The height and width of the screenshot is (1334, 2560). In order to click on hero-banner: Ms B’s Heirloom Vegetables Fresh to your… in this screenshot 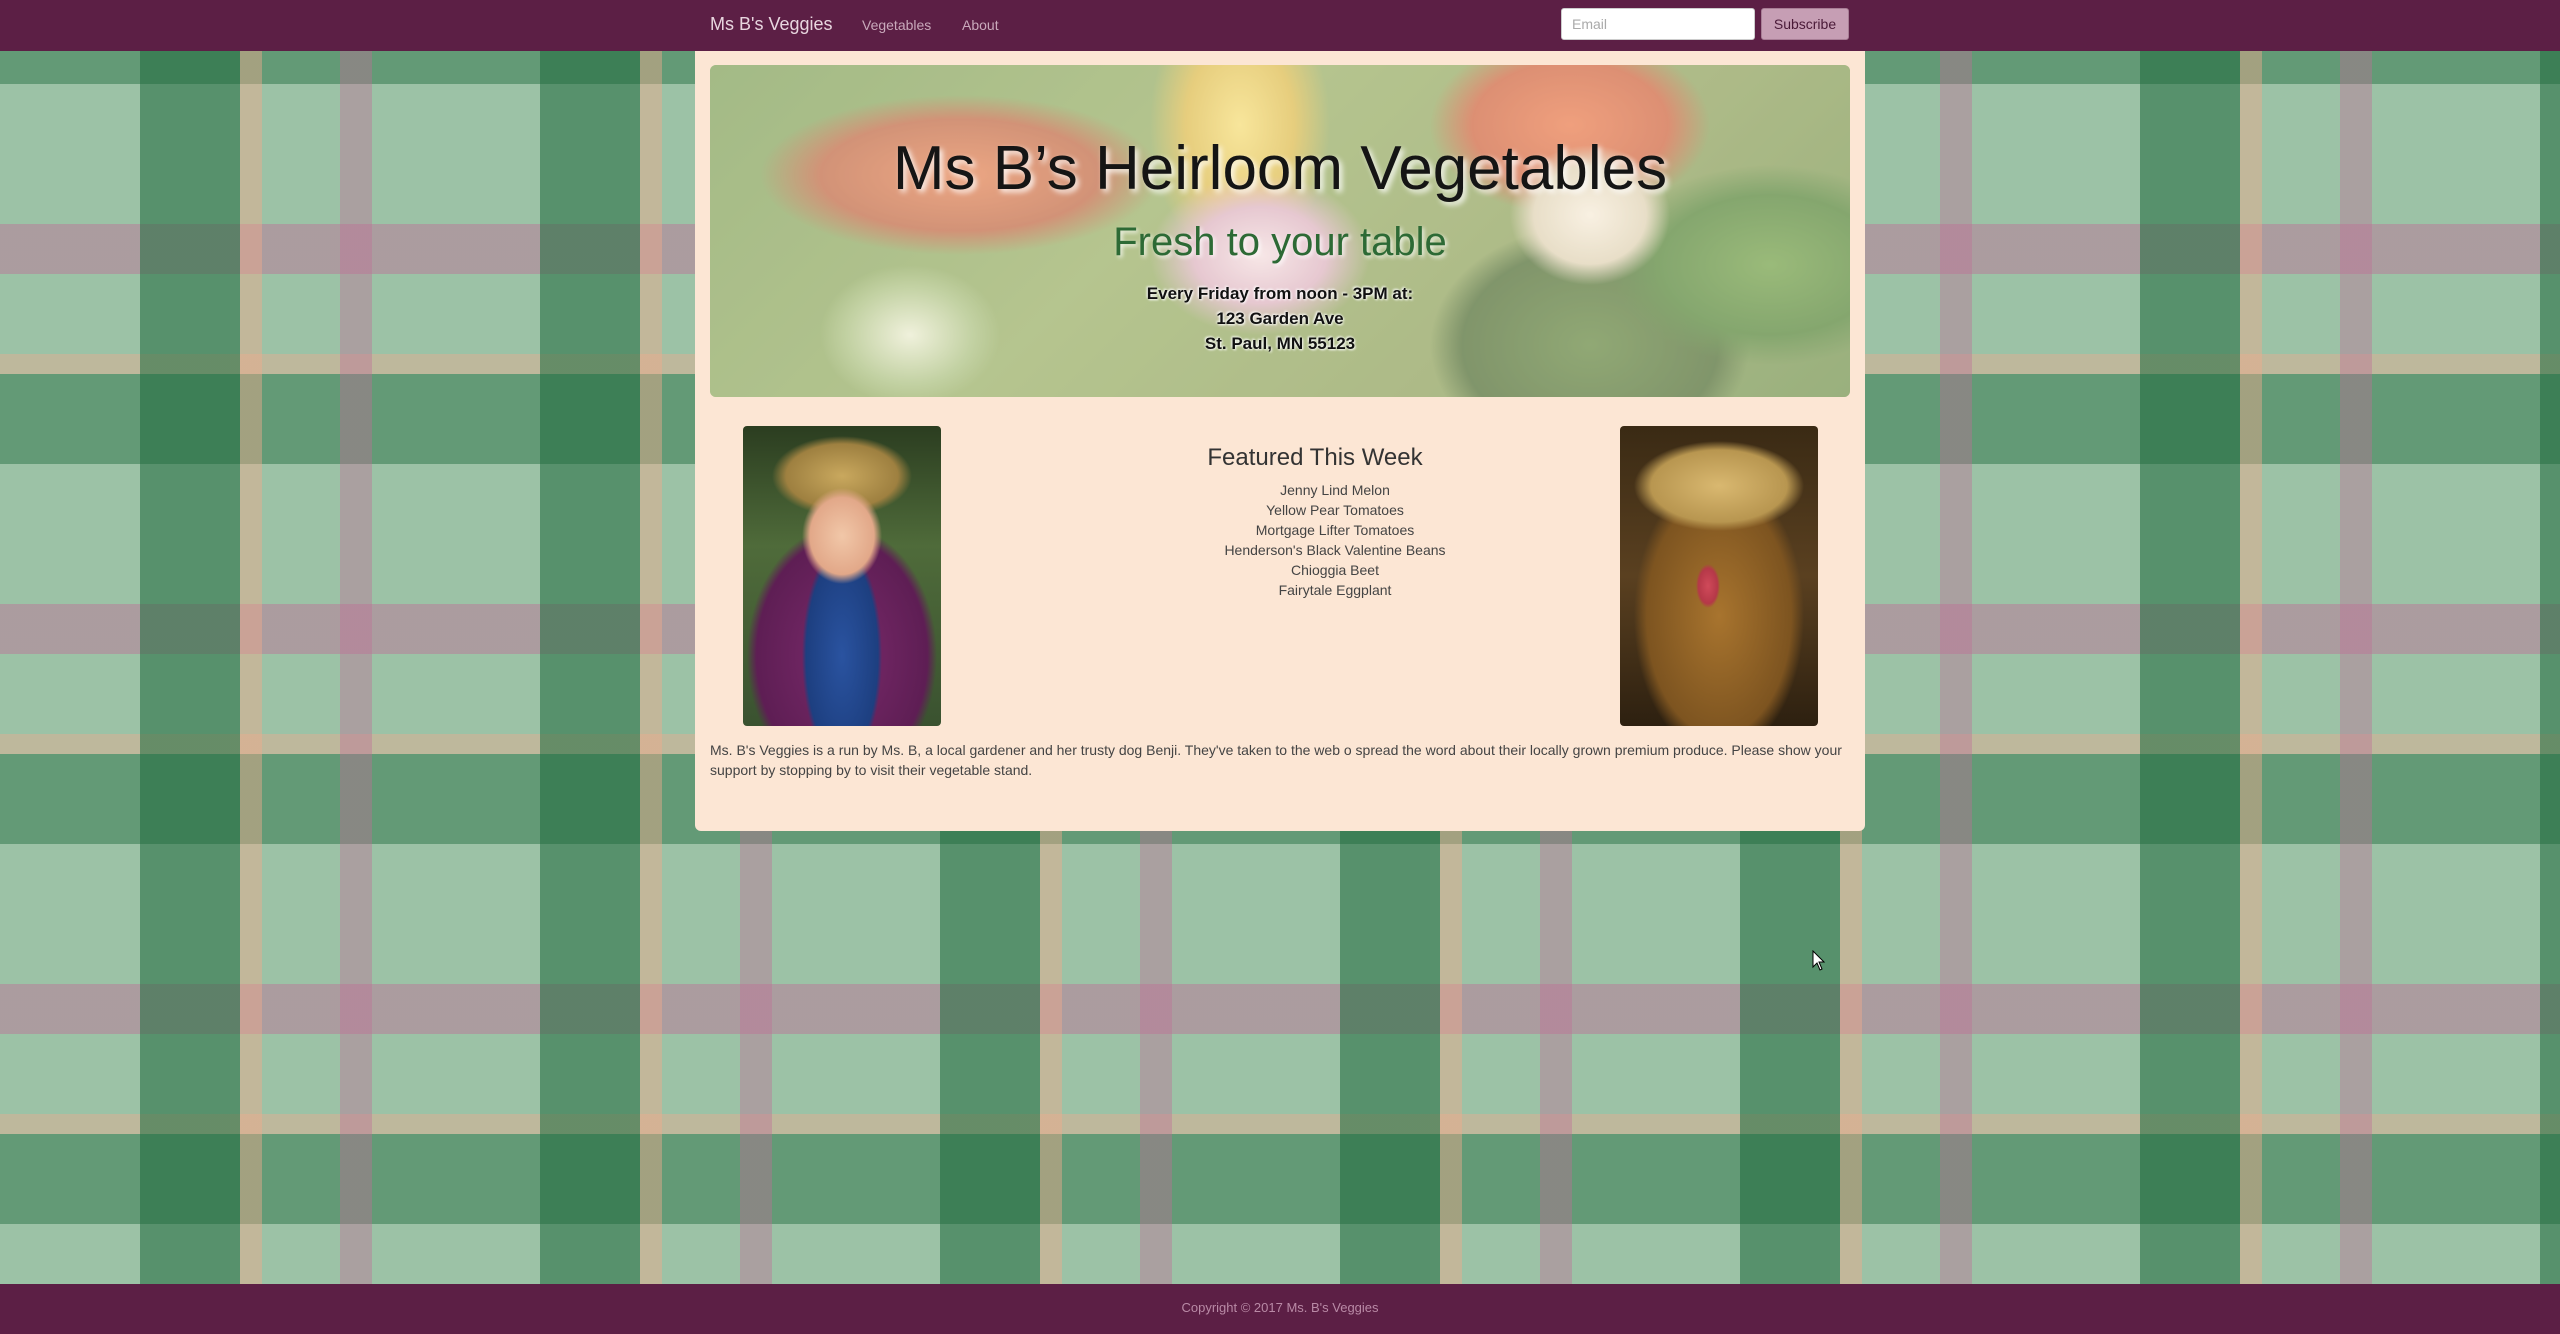, I will do `click(1280, 231)`.